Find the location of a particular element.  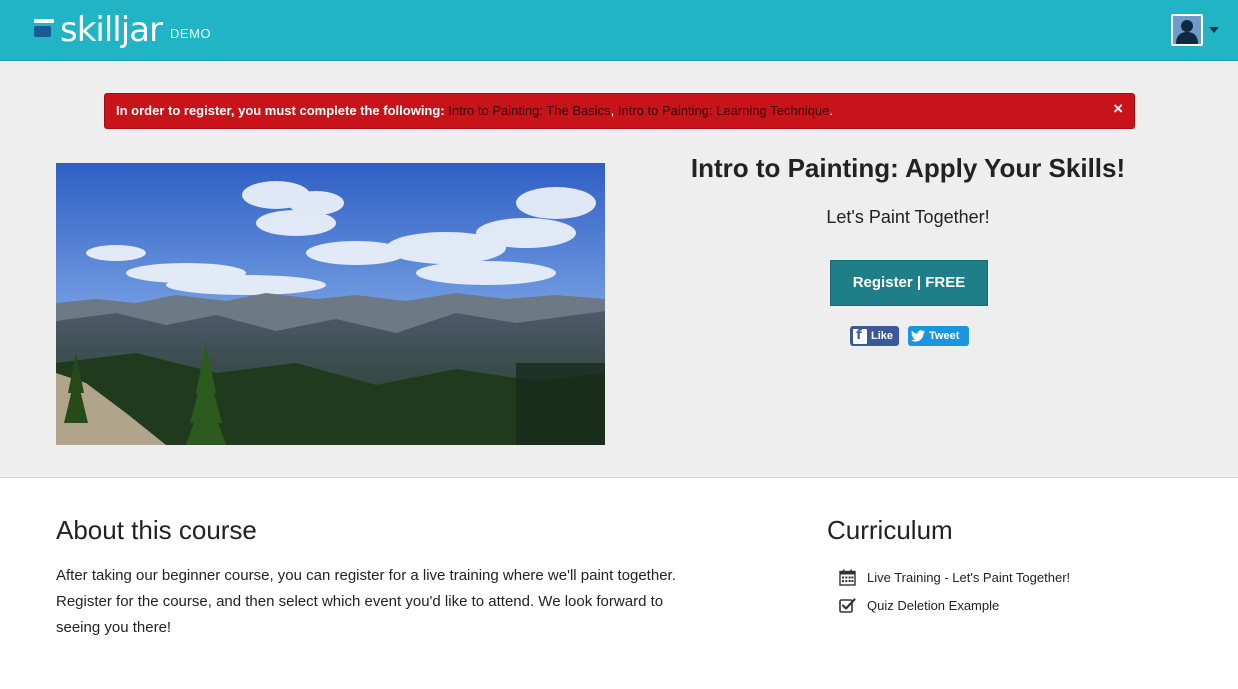

twitter-tweet-button: Tweet is located at coordinates (938, 336).